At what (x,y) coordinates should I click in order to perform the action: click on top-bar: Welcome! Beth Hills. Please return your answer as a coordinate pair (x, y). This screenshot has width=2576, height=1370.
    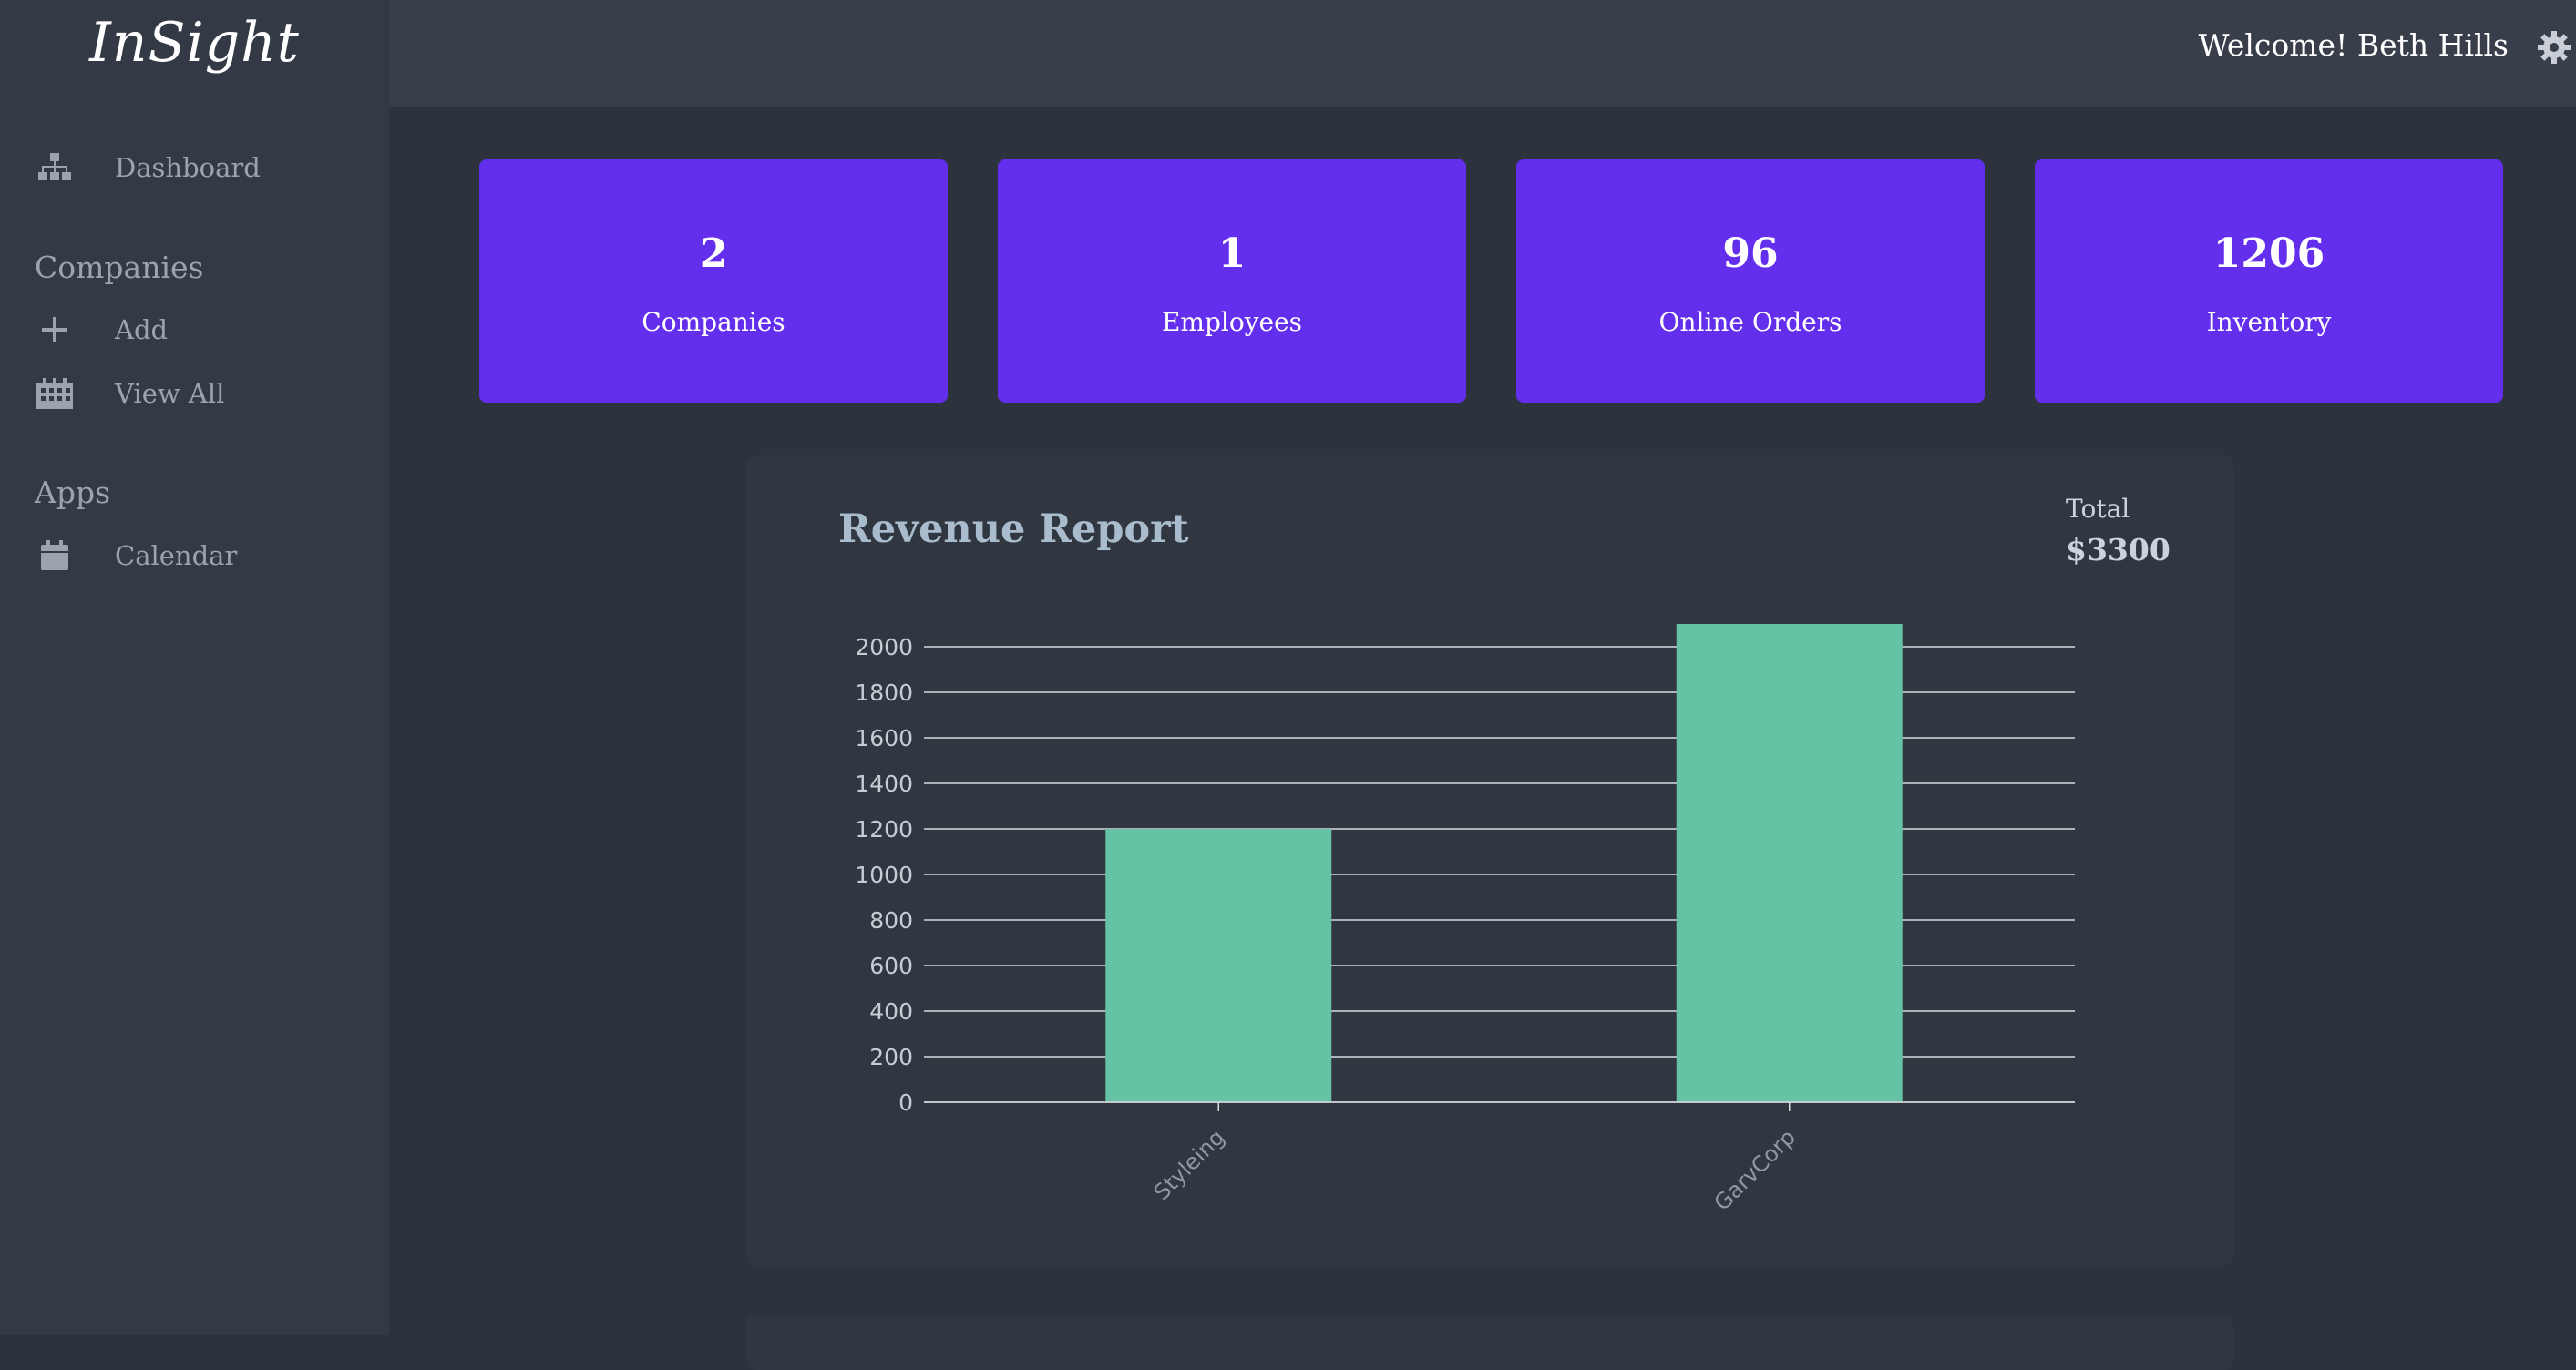
    Looking at the image, I should click on (1483, 54).